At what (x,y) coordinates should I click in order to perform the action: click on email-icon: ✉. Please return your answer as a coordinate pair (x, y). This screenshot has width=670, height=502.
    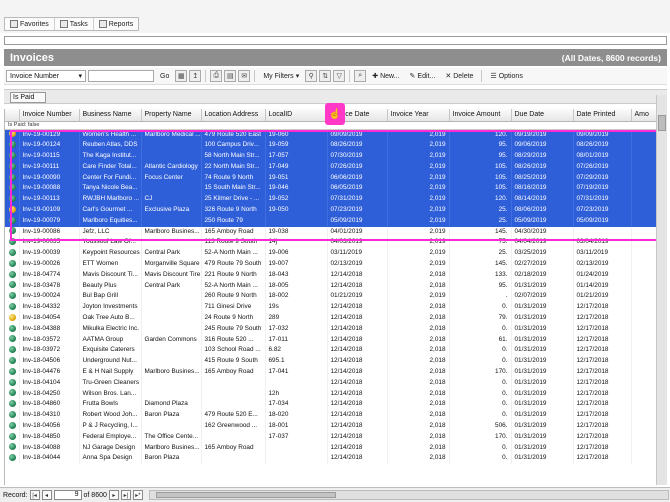
    Looking at the image, I should click on (244, 76).